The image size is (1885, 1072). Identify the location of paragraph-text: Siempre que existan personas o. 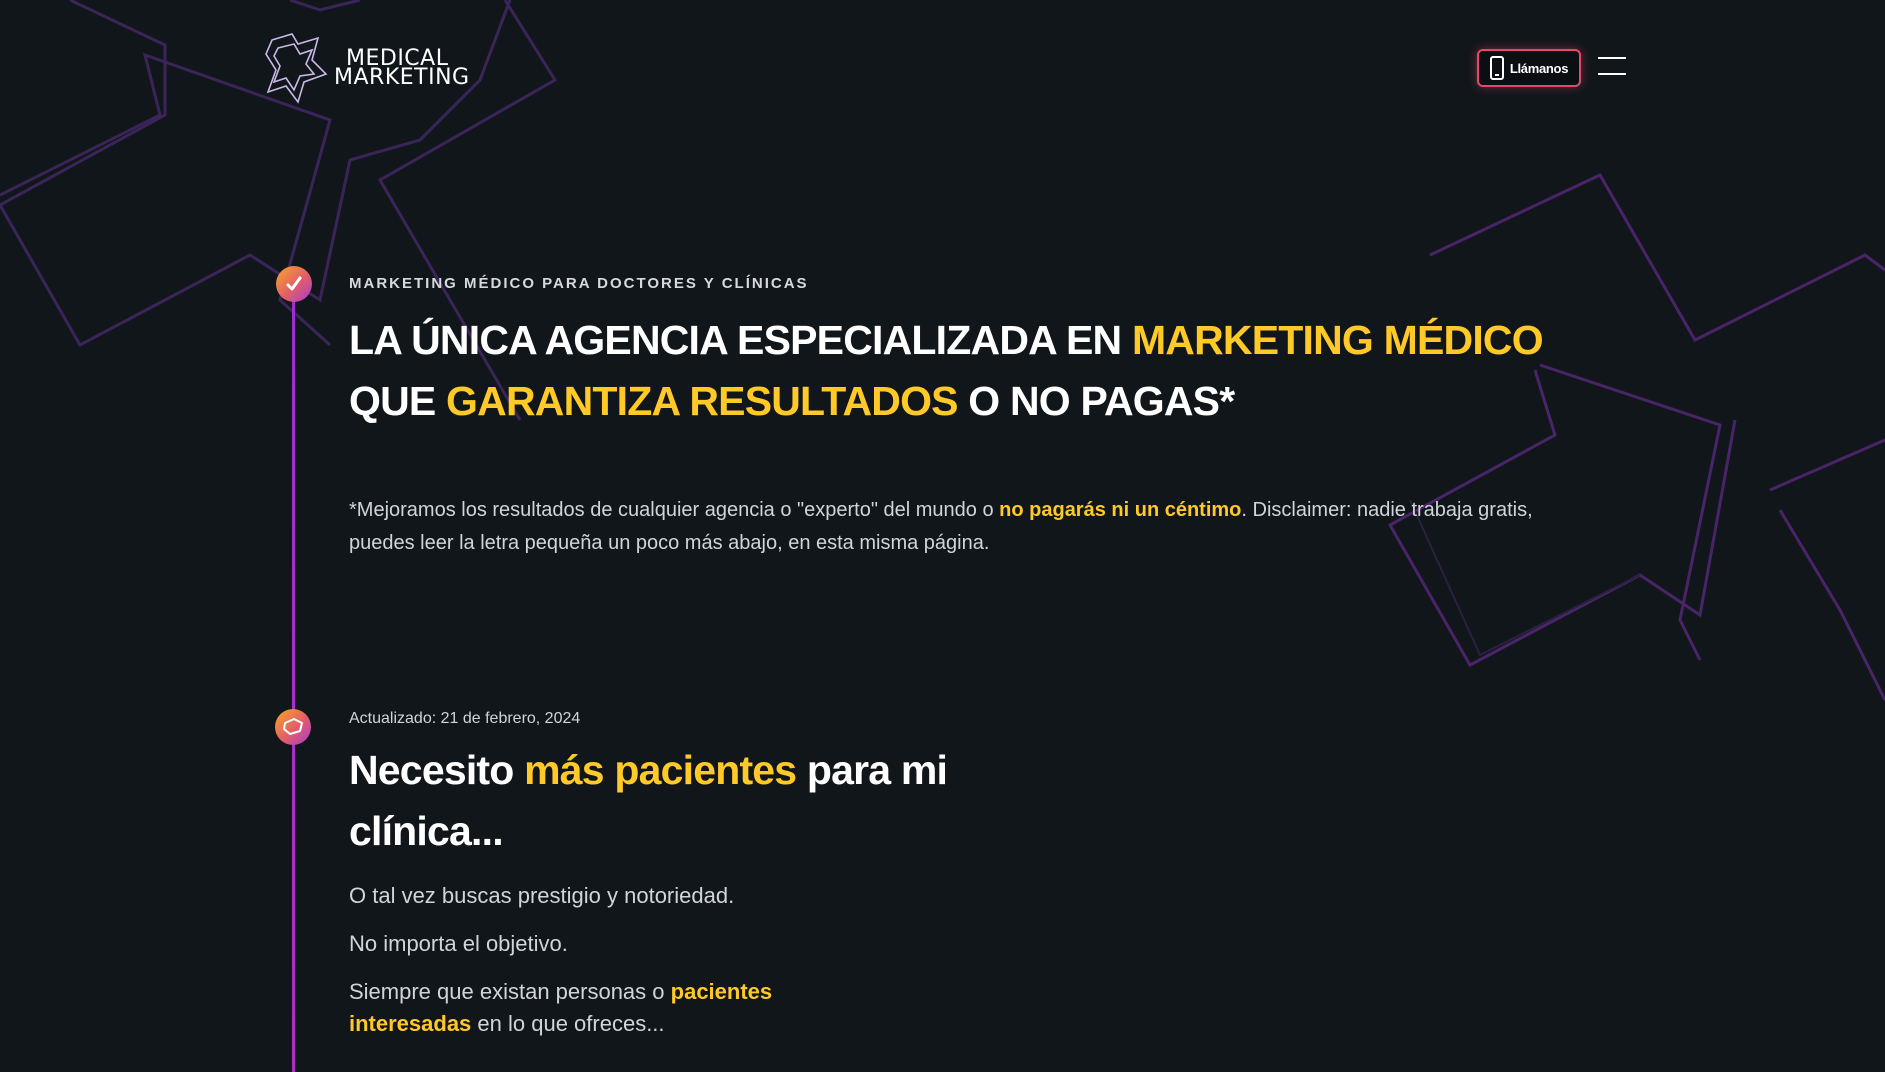
(510, 991).